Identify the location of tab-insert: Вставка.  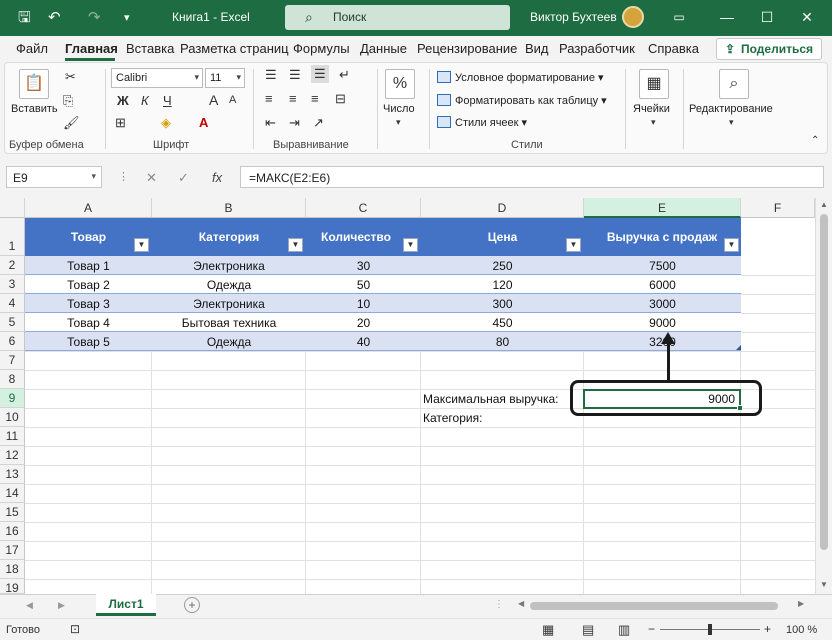
(150, 48).